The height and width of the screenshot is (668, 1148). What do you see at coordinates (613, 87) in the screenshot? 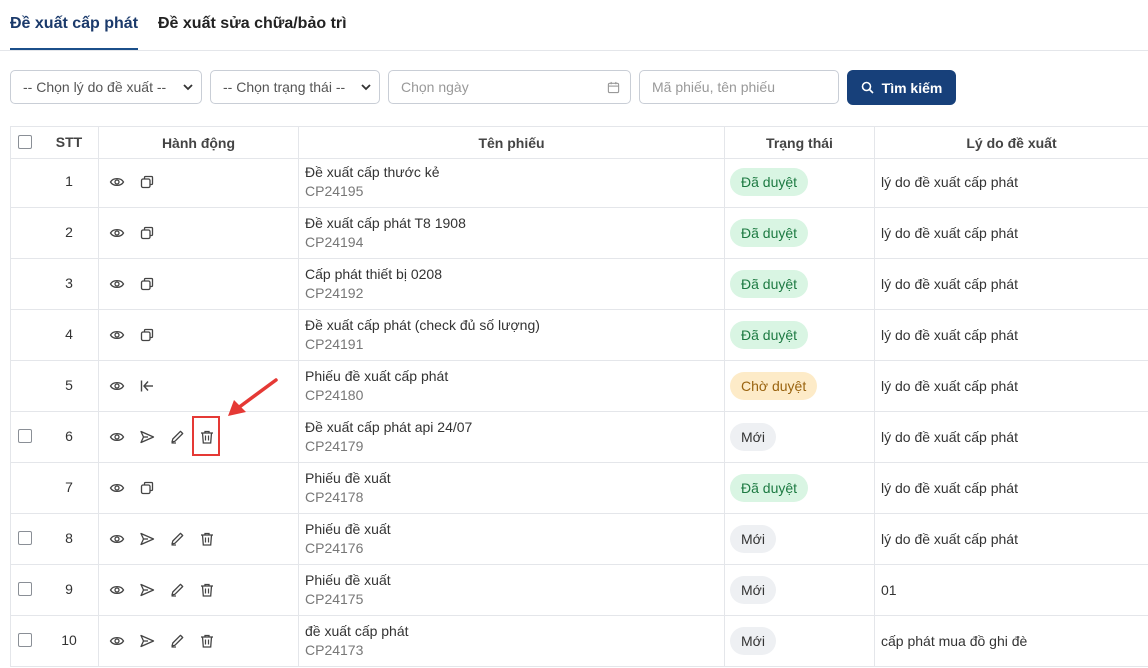
I see `calendar-icon` at bounding box center [613, 87].